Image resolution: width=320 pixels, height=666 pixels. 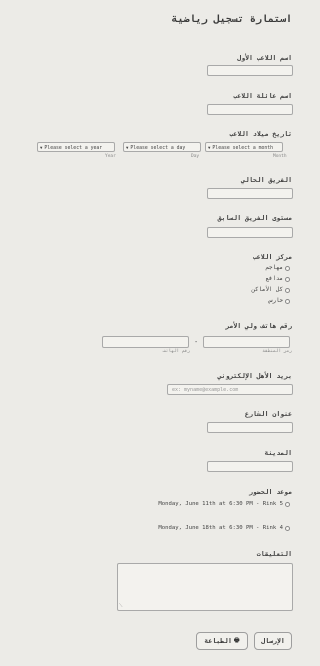 I want to click on position-option-all: كل الأماكن, so click(x=271, y=290).